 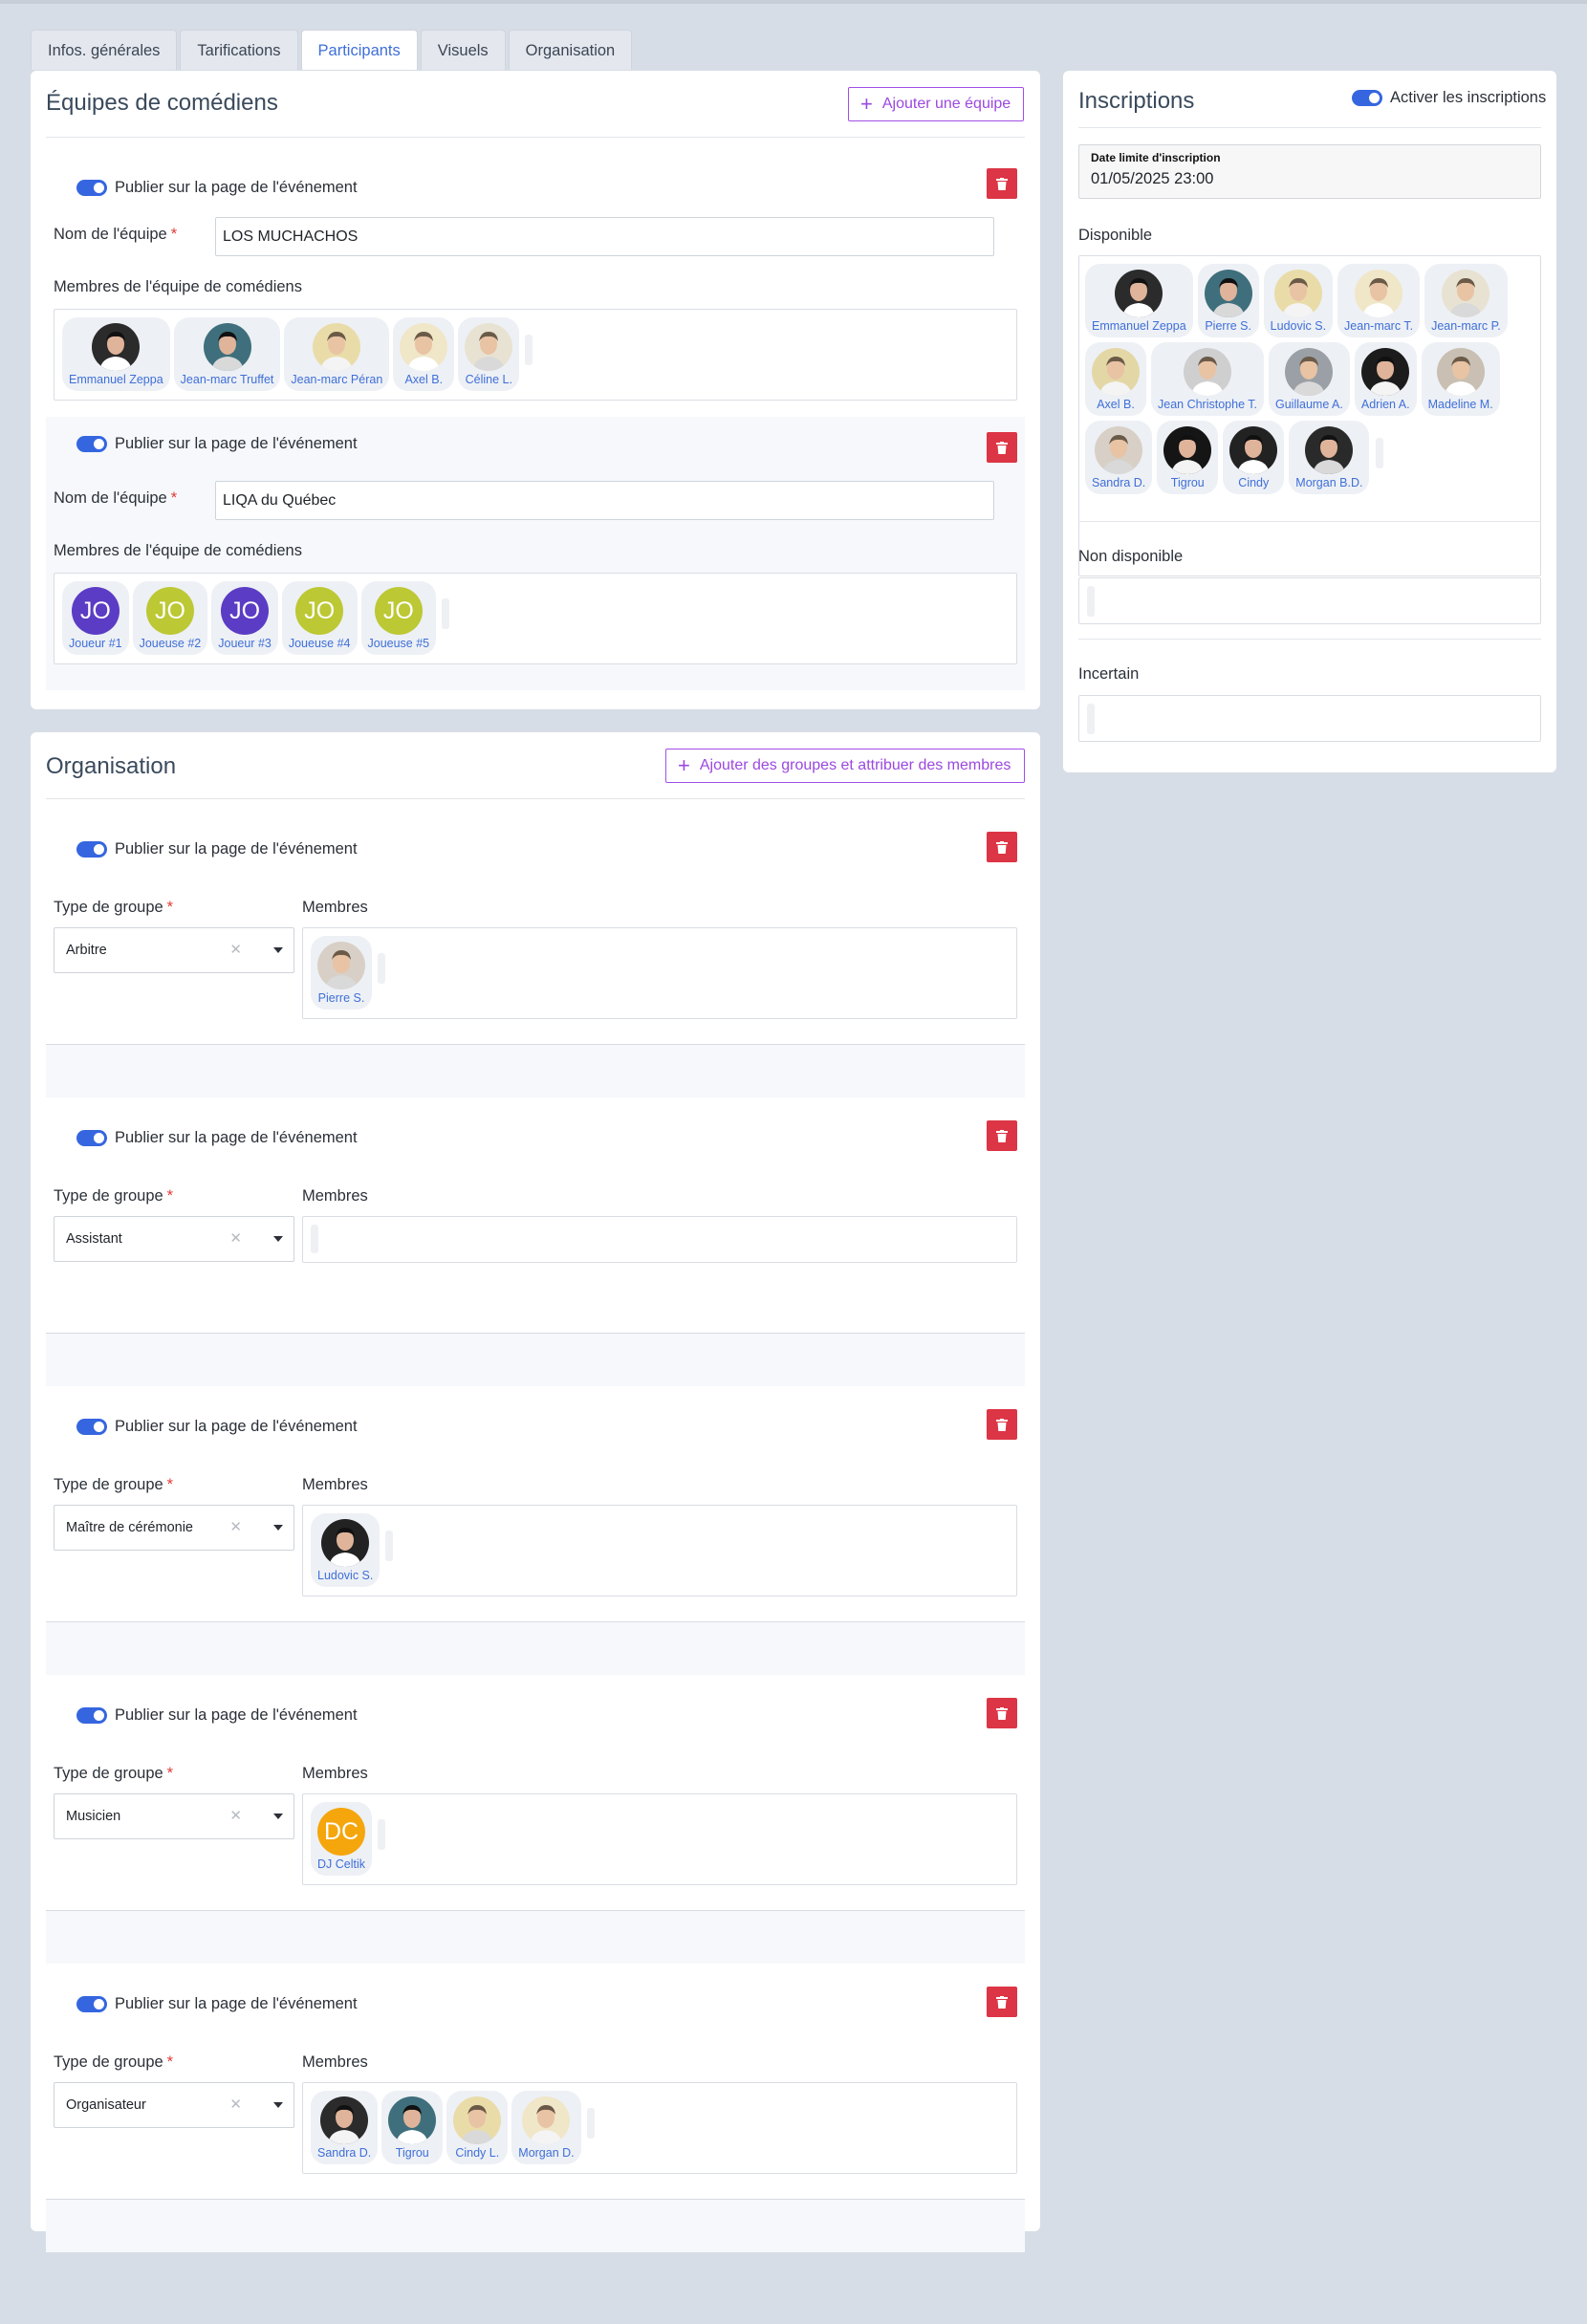 I want to click on member-chip-madeline-m: Madeline M., so click(x=1461, y=379).